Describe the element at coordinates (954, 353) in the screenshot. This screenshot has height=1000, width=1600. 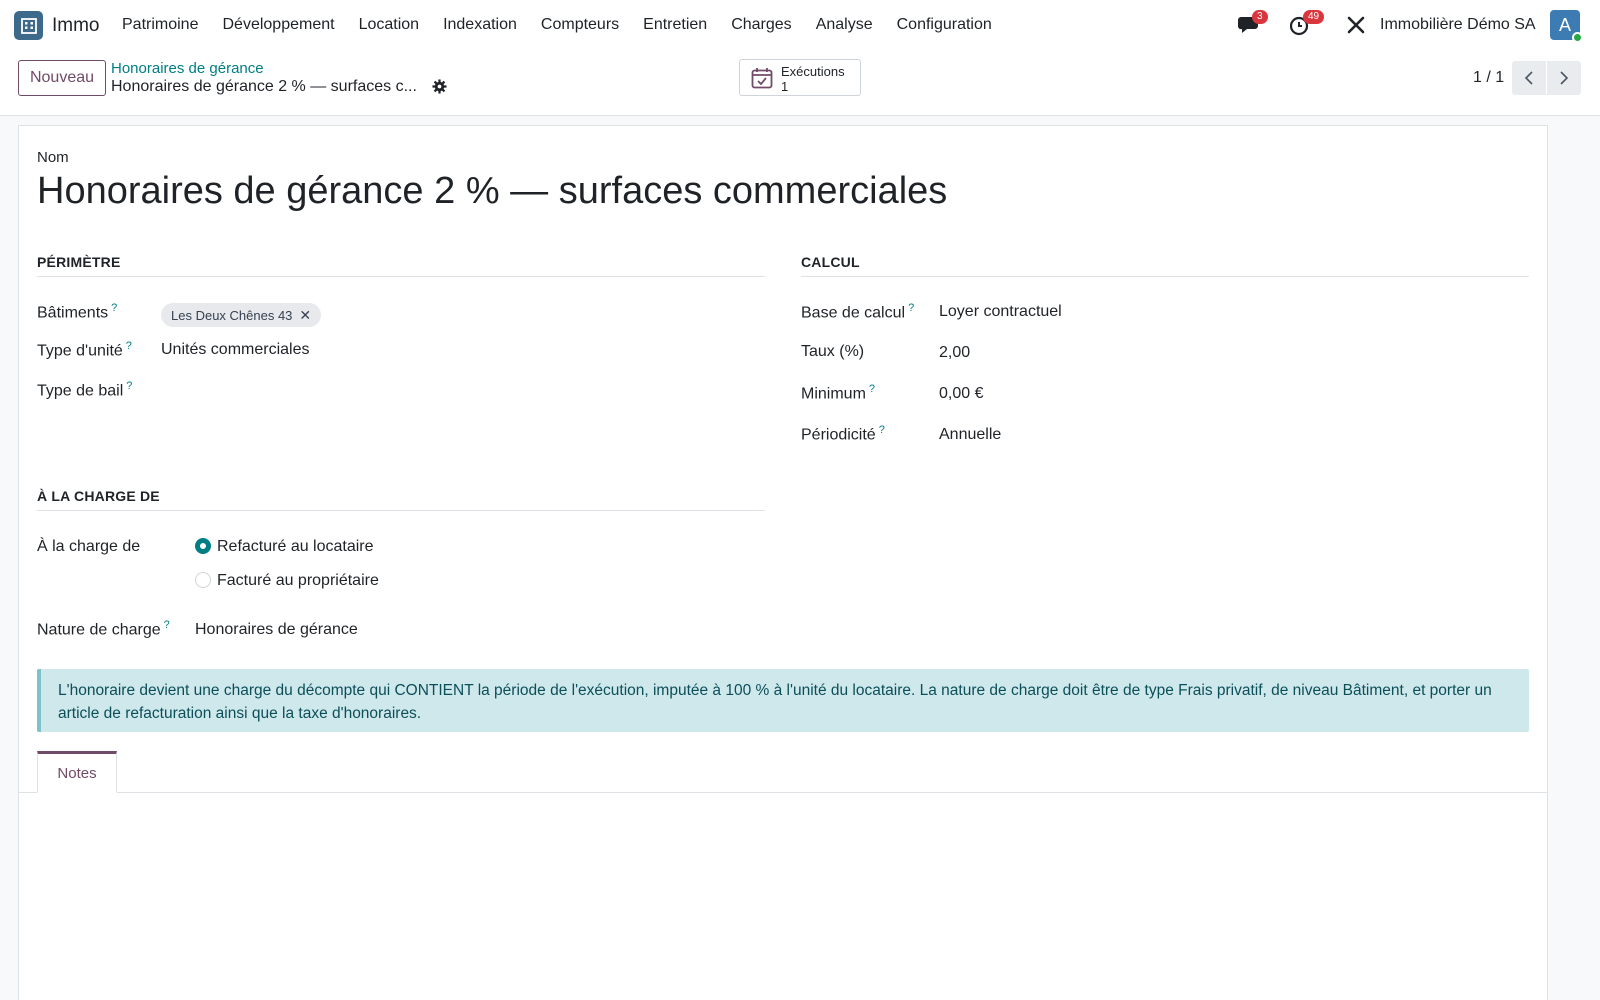
I see `taux-field: 2,00` at that location.